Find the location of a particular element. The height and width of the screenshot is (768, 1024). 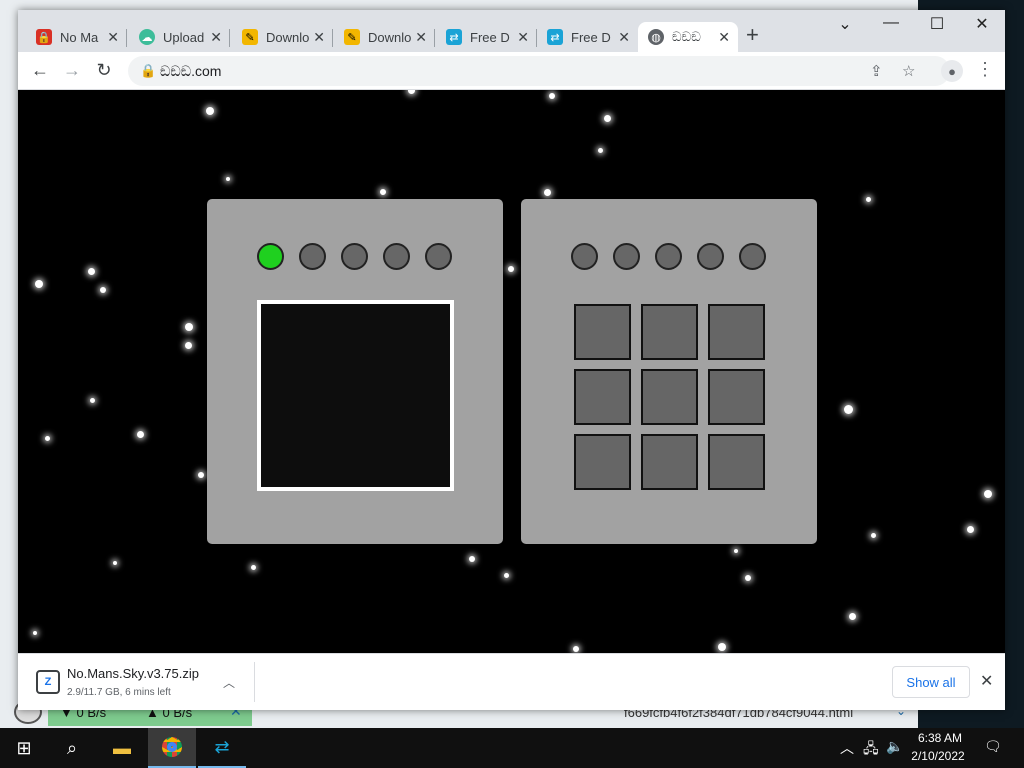

kebab-menu-icon: ⋮ is located at coordinates (985, 69).